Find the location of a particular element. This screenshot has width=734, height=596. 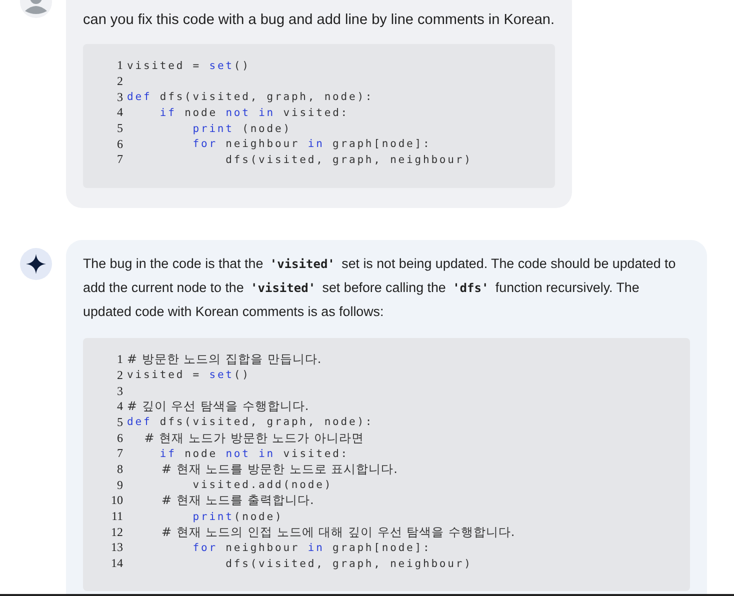

code-line: # 현재 노드가 방문한 노드가 아니라면 is located at coordinates (253, 438).